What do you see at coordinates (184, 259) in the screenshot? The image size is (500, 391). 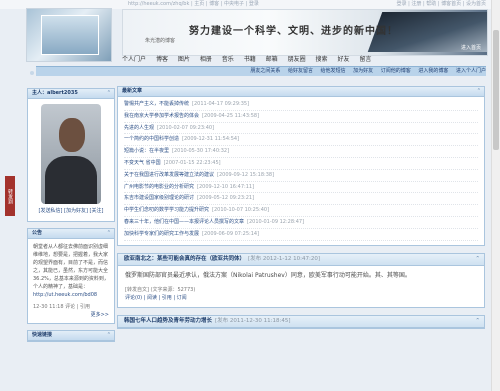 I see `post-title: 欧亚南北之：某些可能会真的存在（欧亚共同体）` at bounding box center [184, 259].